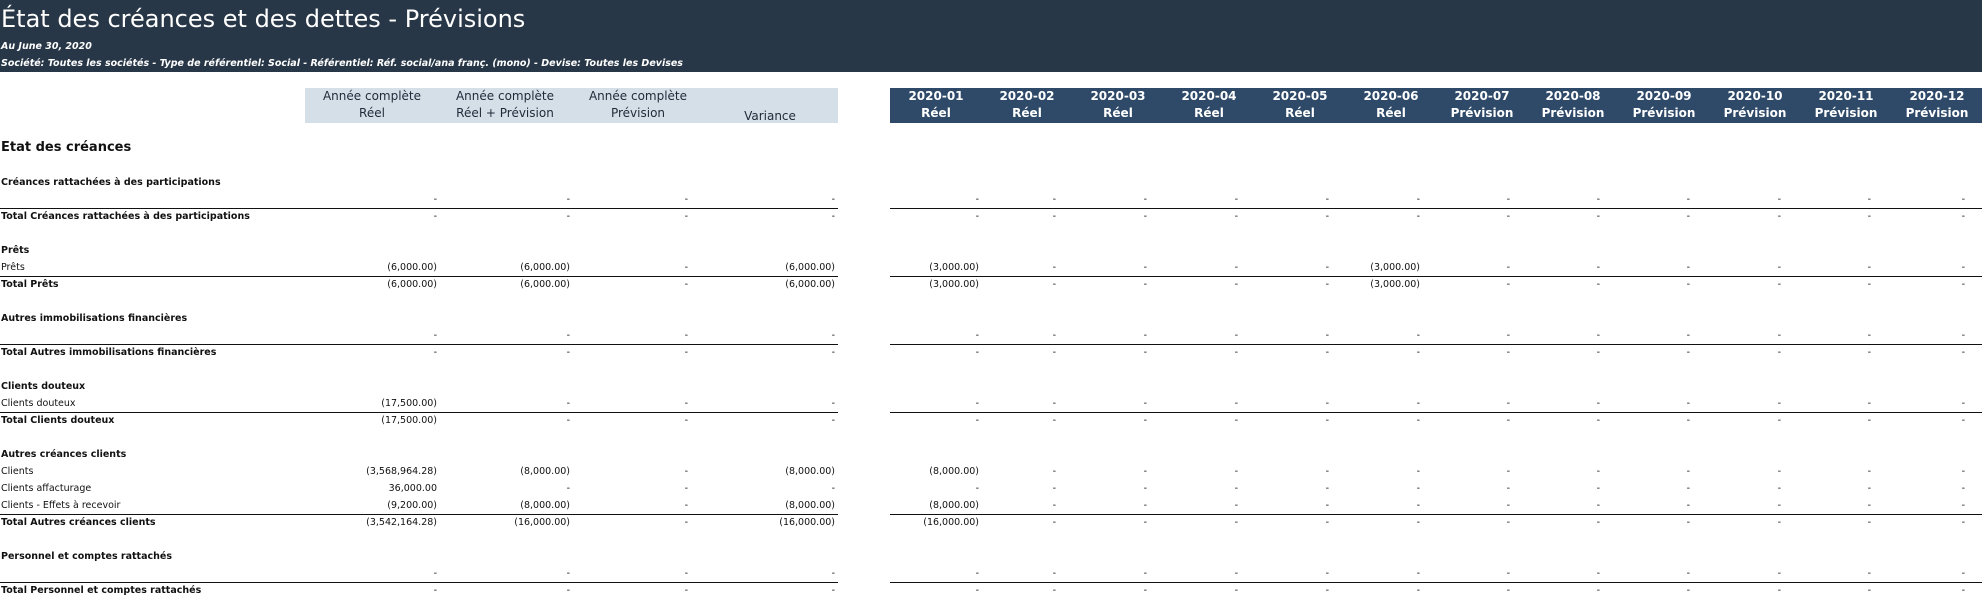  Describe the element at coordinates (409, 420) in the screenshot. I see `summary-value: (17,500.00)` at that location.